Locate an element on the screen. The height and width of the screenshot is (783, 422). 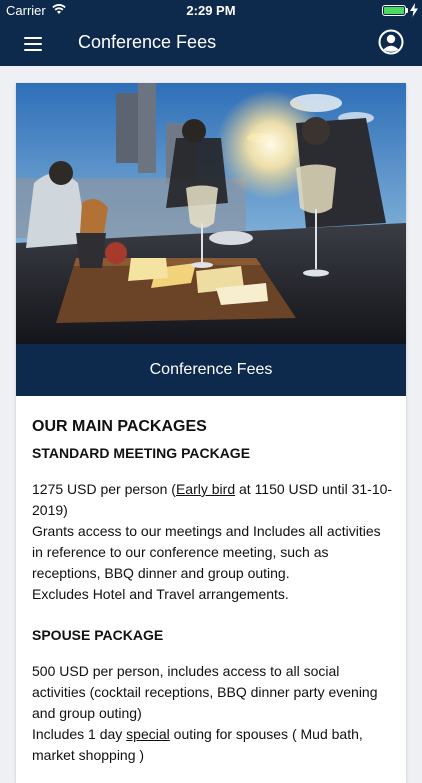
special-link: special is located at coordinates (148, 734).